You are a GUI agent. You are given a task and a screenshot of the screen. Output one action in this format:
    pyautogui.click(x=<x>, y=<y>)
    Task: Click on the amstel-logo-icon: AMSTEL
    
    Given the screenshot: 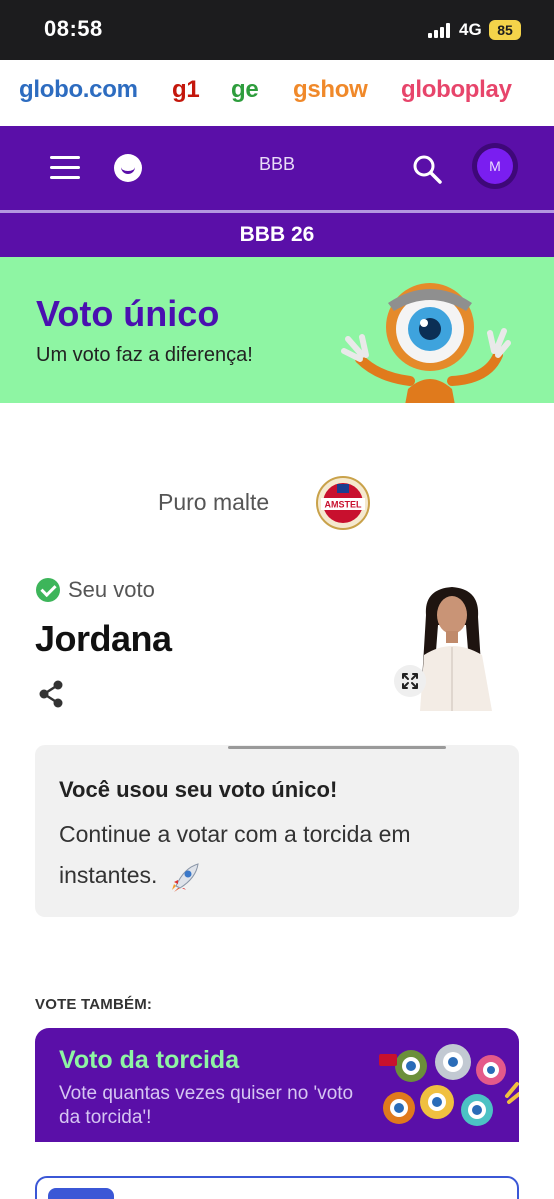 What is the action you would take?
    pyautogui.click(x=343, y=503)
    